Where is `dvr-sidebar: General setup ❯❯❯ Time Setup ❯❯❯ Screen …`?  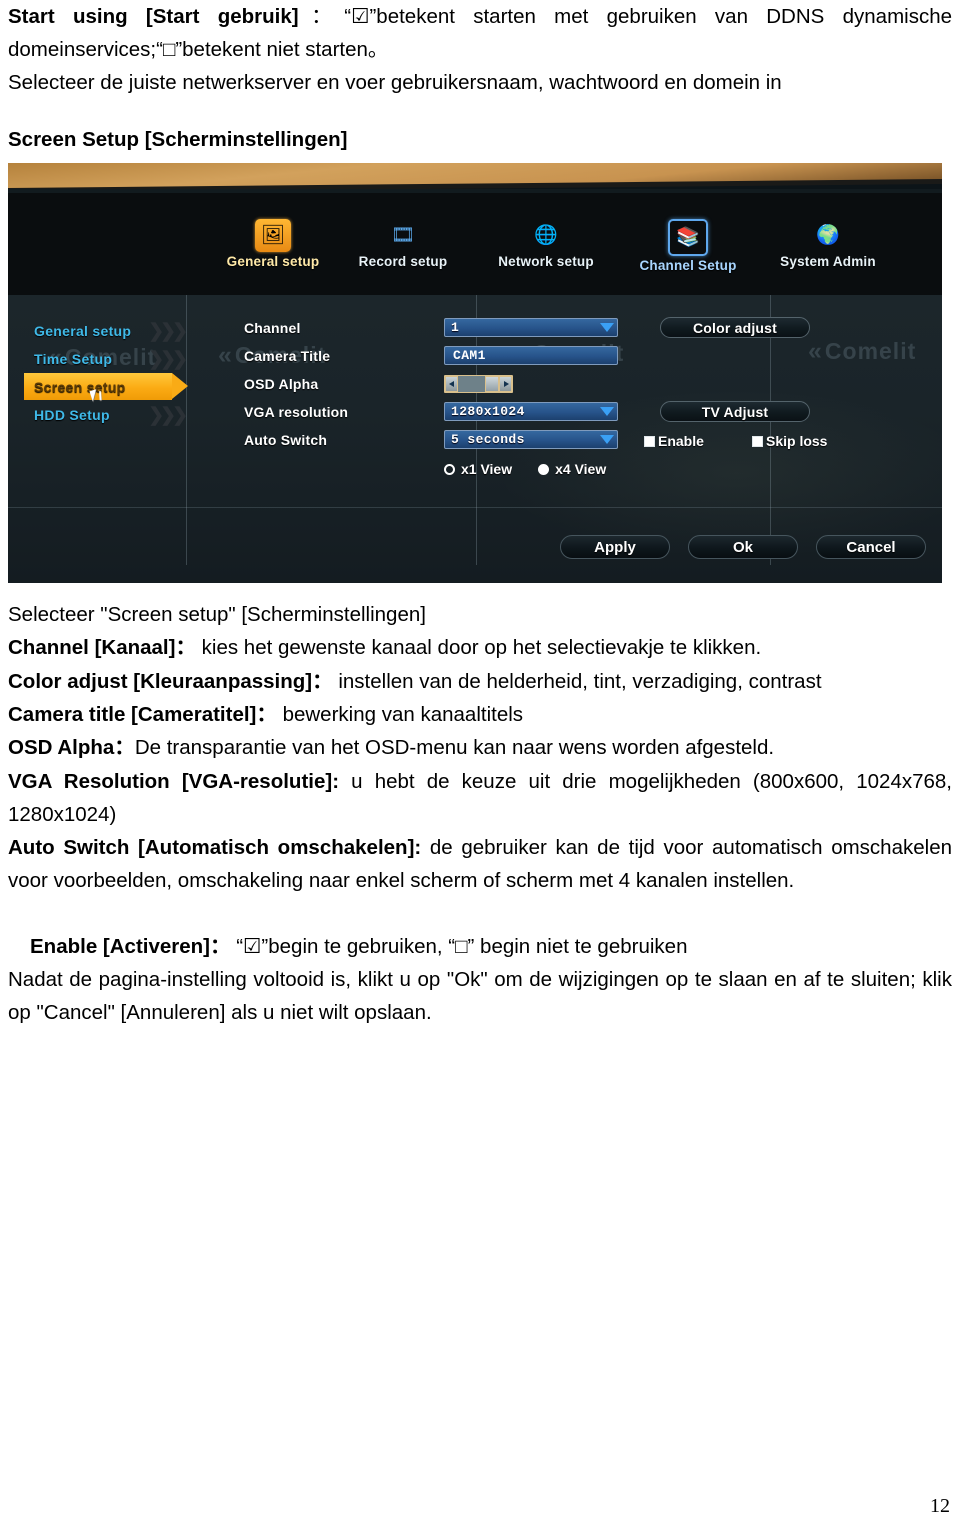
dvr-sidebar: General setup ❯❯❯ Time Setup ❯❯❯ Screen … is located at coordinates (102, 373).